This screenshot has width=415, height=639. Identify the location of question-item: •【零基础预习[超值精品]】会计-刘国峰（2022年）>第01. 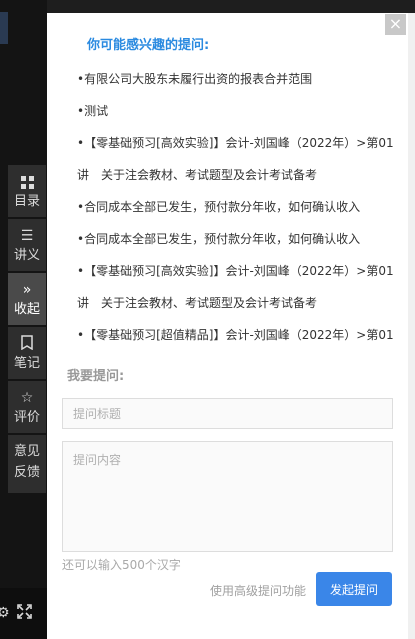
(235, 335).